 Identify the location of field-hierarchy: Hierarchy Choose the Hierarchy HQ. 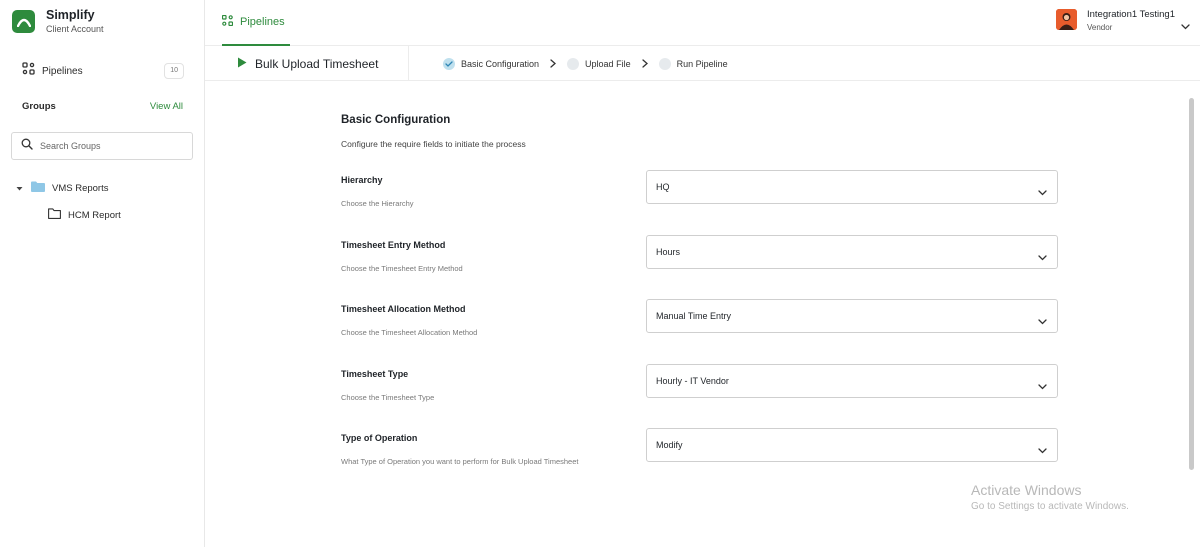
(701, 190).